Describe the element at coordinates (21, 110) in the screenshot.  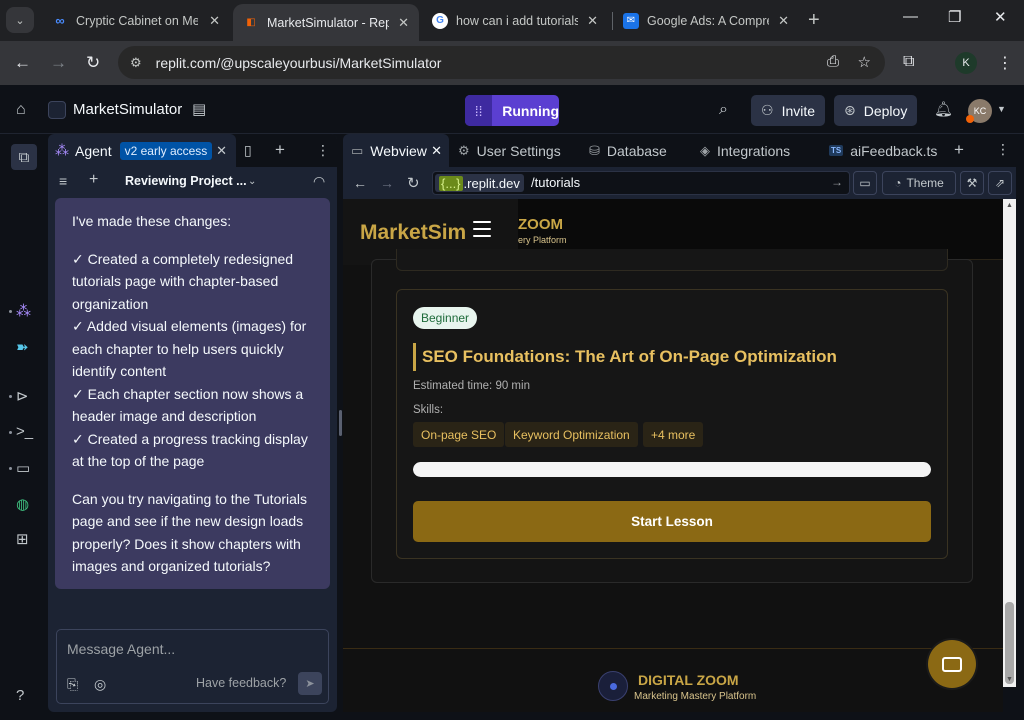
I see `home-icon: ⌂` at that location.